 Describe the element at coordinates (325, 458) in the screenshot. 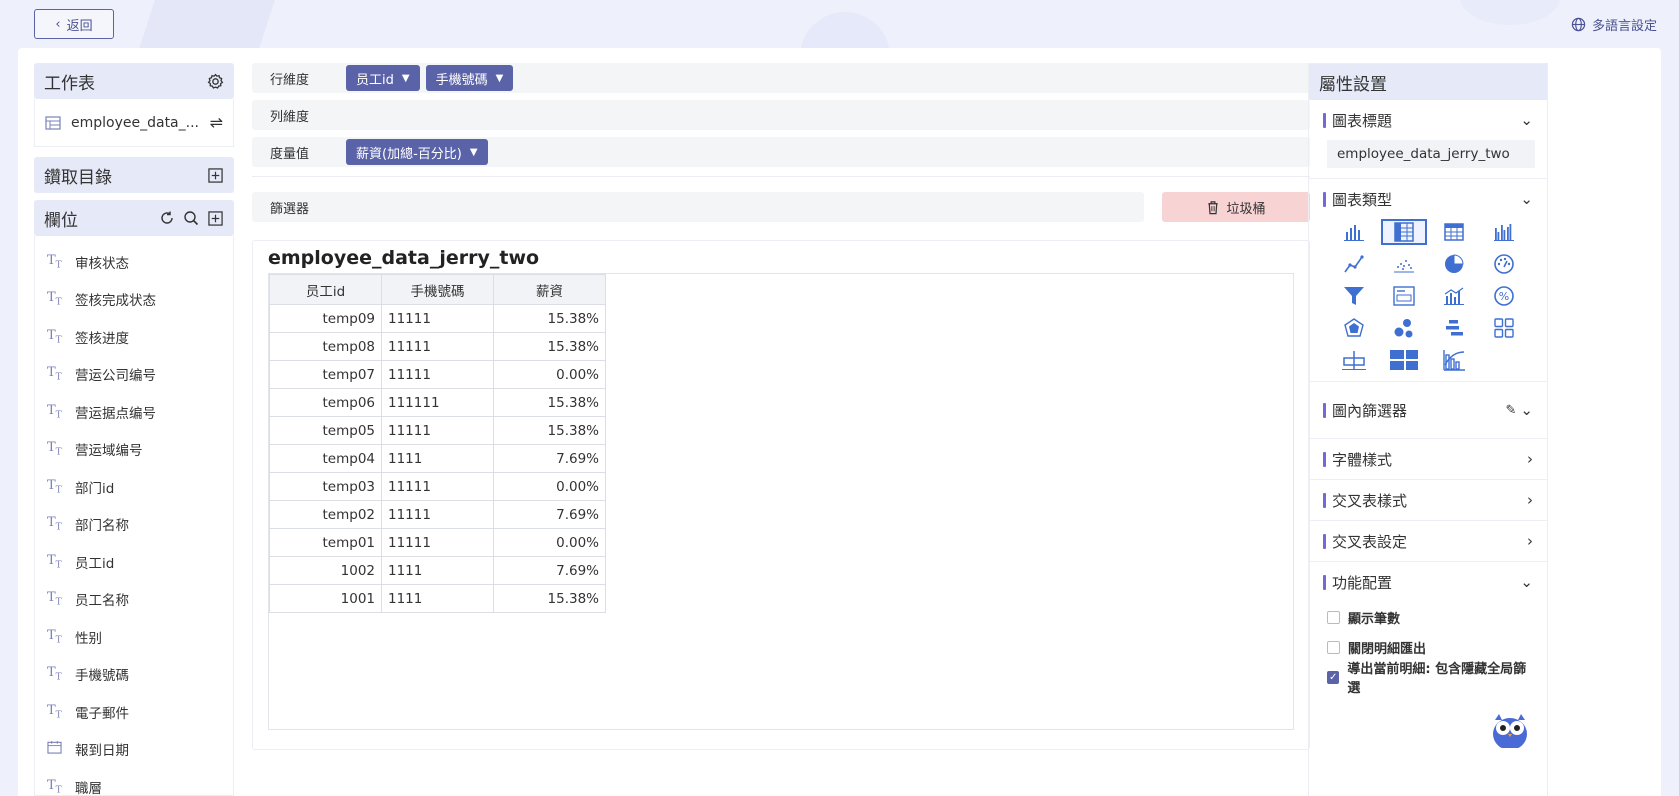

I see `table-cell: temp04` at that location.